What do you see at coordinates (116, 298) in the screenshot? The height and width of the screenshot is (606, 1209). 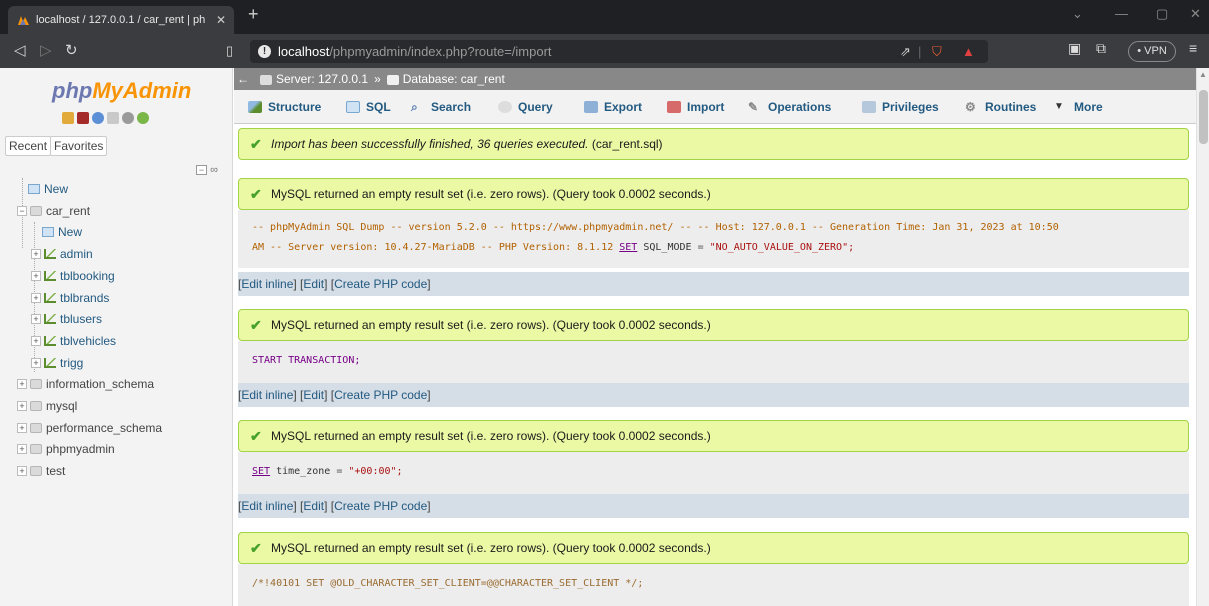 I see `tree-item-tblbrands: + tblbrands` at bounding box center [116, 298].